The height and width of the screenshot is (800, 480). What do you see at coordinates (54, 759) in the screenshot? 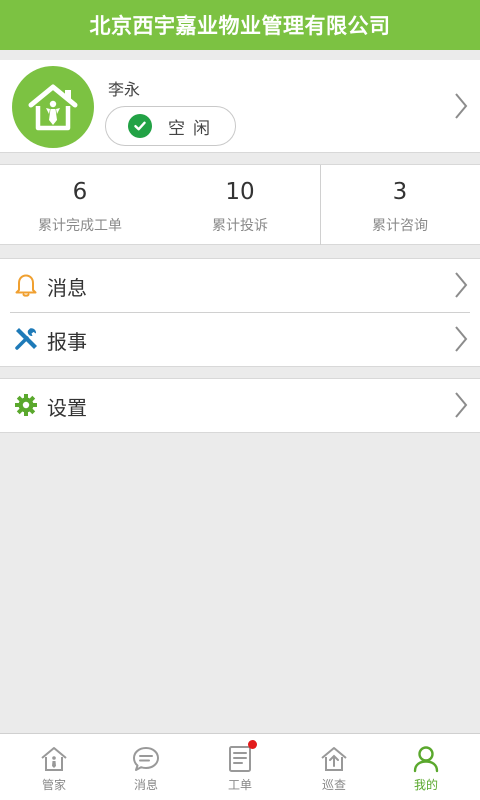
I see `house-icon` at bounding box center [54, 759].